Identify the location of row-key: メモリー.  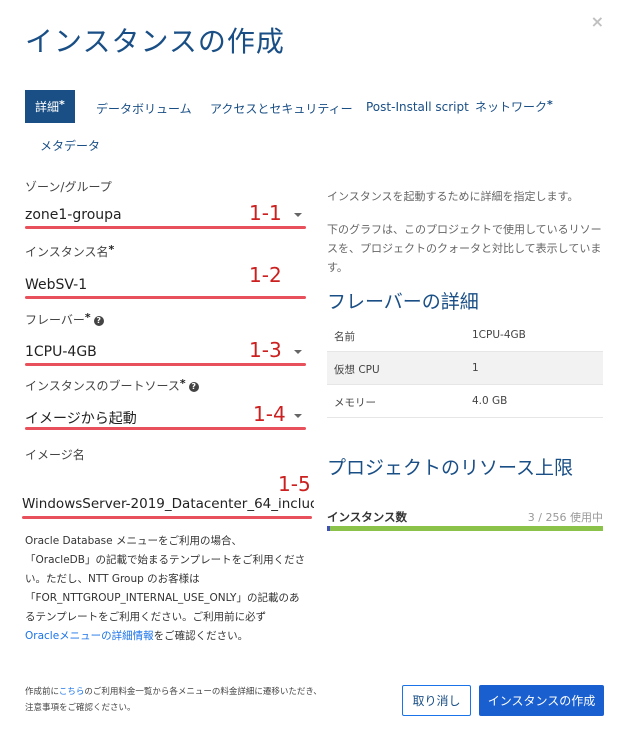
(355, 403).